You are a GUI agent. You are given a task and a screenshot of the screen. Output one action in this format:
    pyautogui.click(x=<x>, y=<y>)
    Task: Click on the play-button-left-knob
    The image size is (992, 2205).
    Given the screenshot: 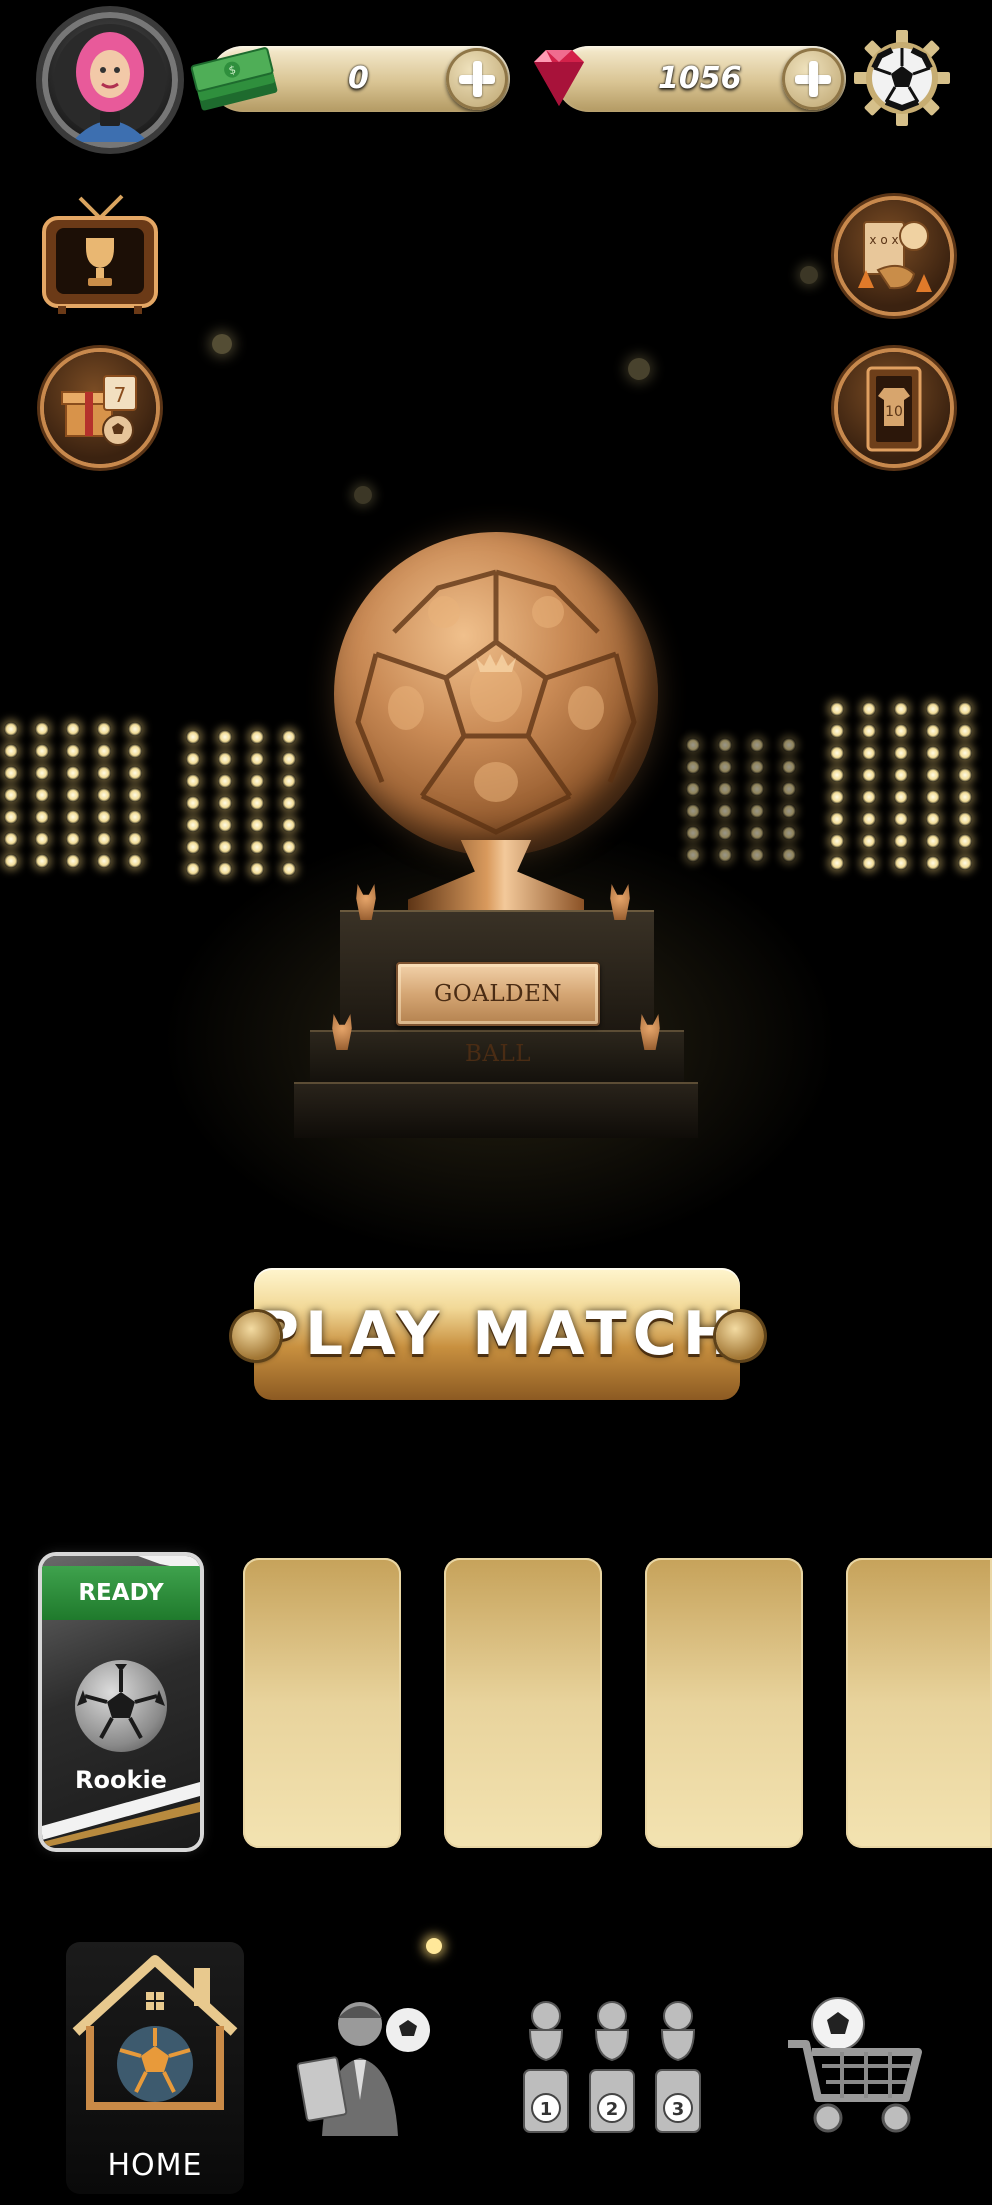 What is the action you would take?
    pyautogui.click(x=256, y=1336)
    